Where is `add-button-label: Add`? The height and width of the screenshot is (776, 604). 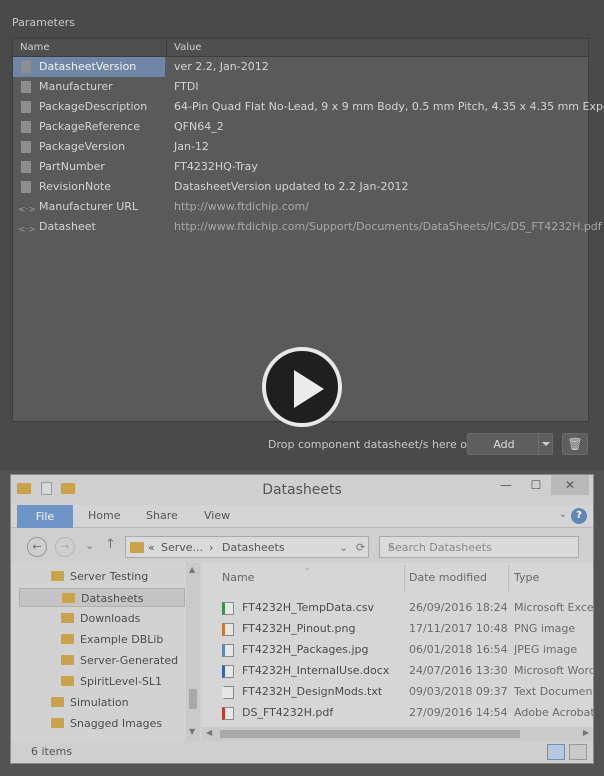
add-button-label: Add is located at coordinates (504, 444).